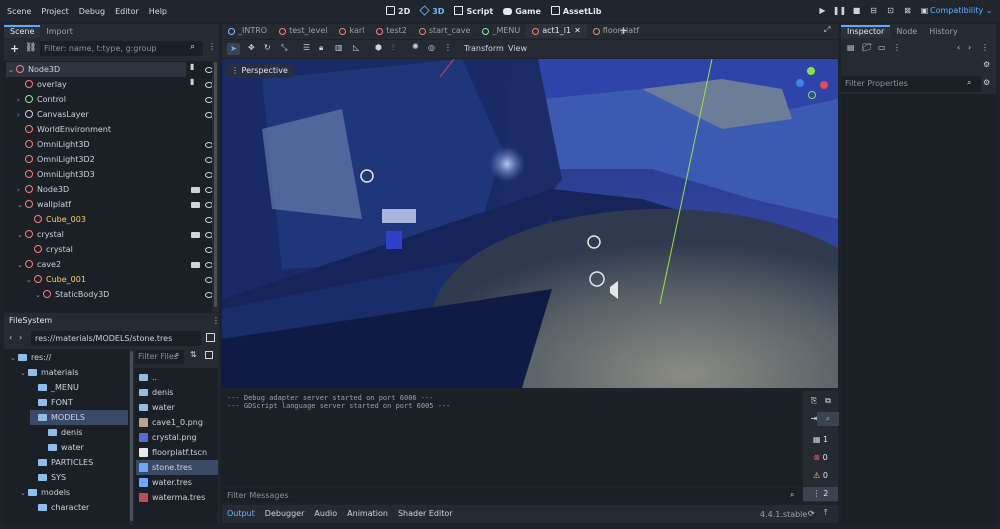 The image size is (1000, 529). Describe the element at coordinates (177, 497) in the screenshot. I see `file-list-item: waterma.tres` at that location.